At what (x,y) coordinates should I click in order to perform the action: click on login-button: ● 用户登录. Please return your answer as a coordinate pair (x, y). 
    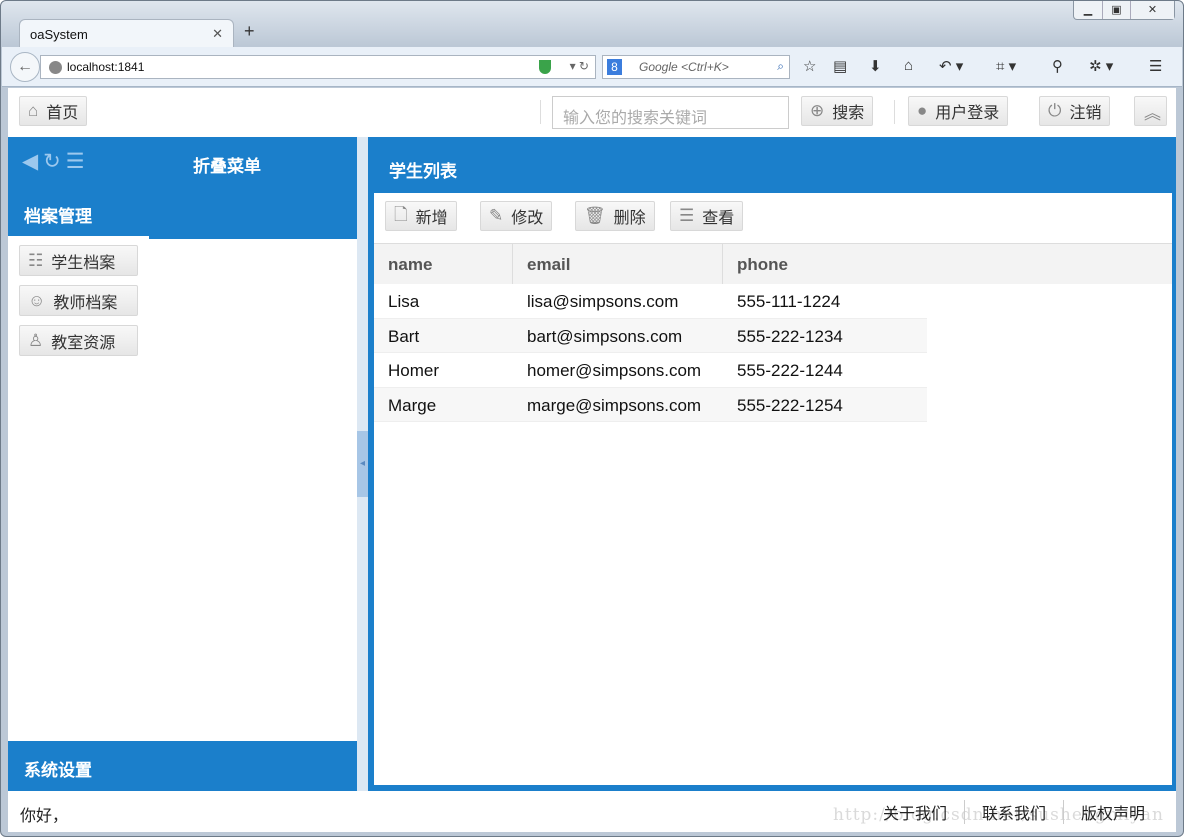
    Looking at the image, I should click on (958, 111).